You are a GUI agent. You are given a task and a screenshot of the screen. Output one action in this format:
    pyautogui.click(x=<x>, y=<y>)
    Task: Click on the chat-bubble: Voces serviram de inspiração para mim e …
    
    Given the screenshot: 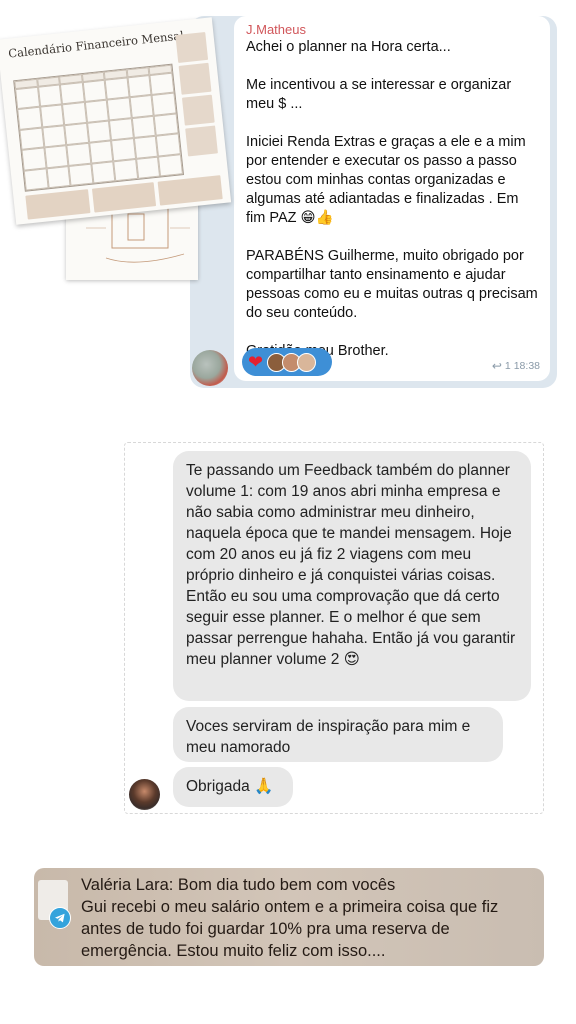 What is the action you would take?
    pyautogui.click(x=338, y=734)
    